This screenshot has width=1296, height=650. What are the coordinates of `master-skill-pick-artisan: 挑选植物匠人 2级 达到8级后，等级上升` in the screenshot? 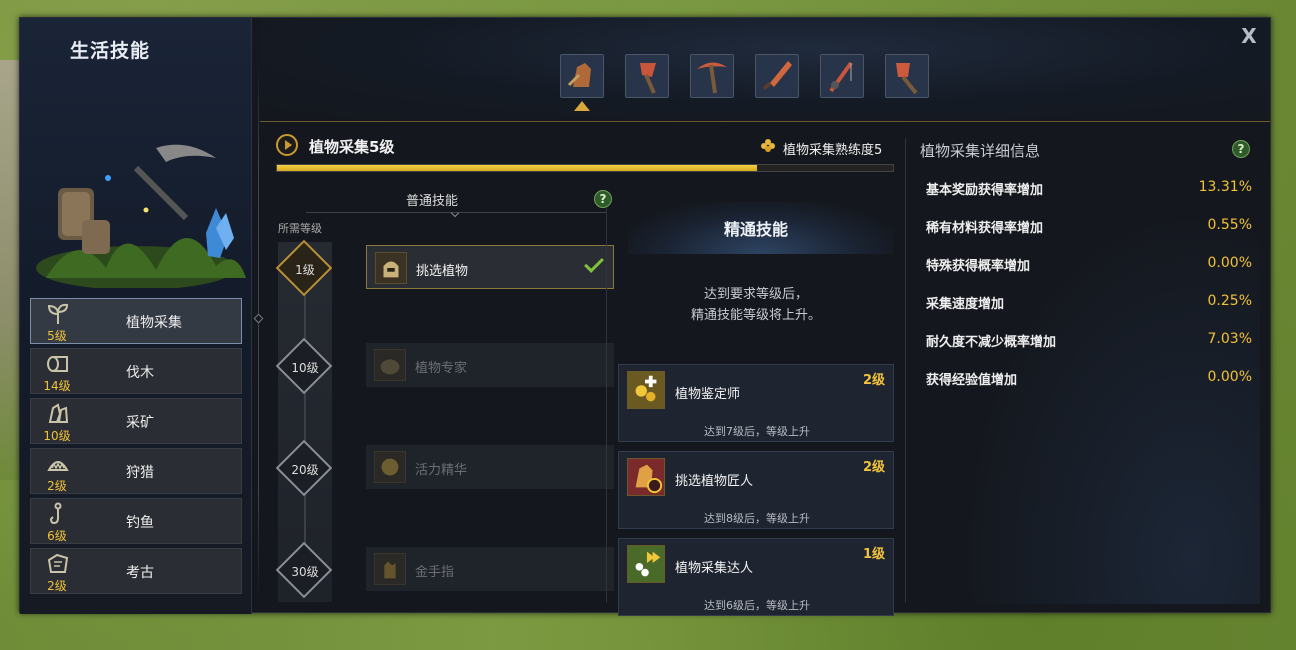 It's located at (756, 490).